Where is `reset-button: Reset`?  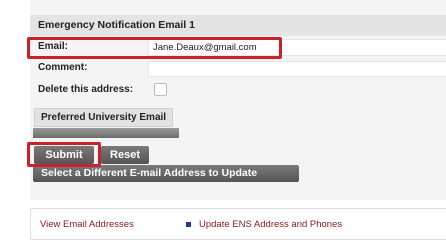
reset-button: Reset is located at coordinates (125, 155).